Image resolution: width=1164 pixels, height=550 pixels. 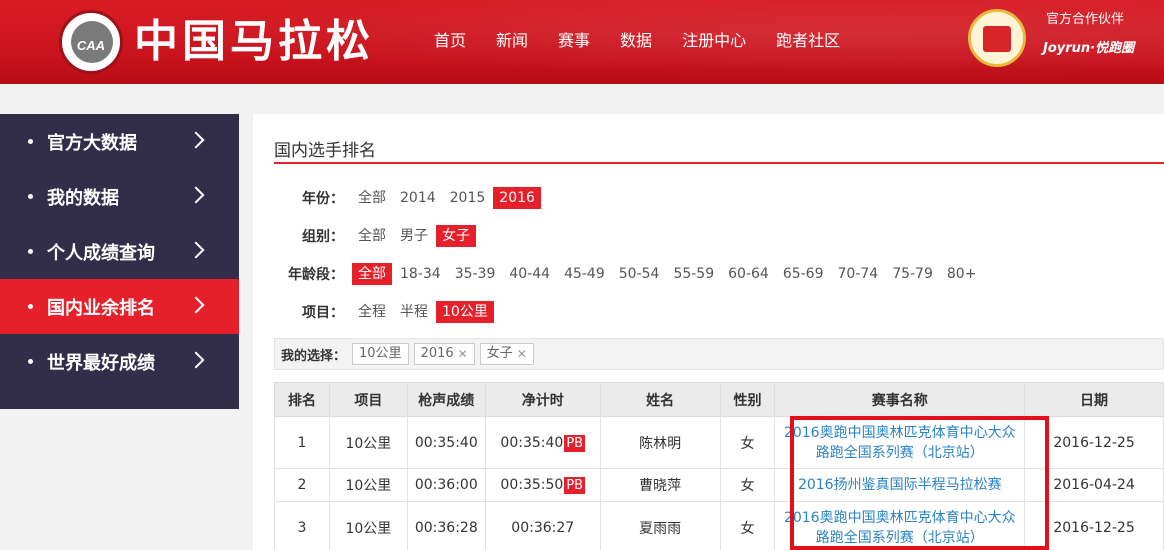 What do you see at coordinates (542, 399) in the screenshot?
I see `col-net-time: 净计时` at bounding box center [542, 399].